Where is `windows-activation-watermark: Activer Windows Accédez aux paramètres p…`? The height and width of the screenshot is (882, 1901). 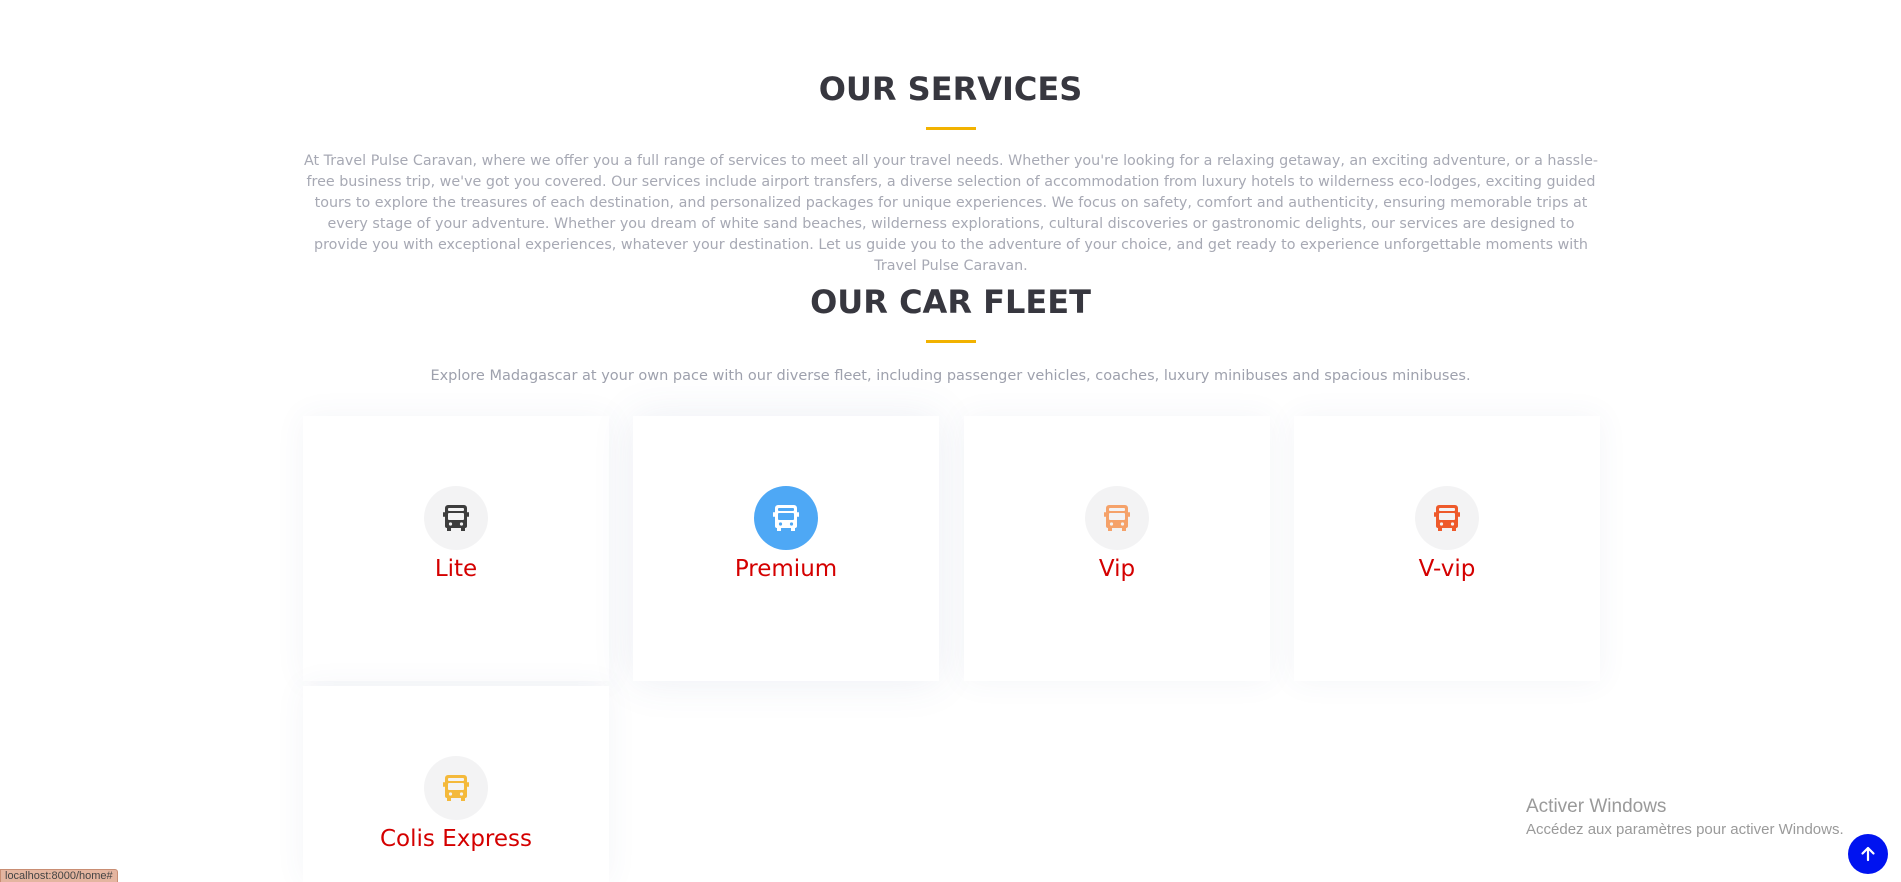 windows-activation-watermark: Activer Windows Accédez aux paramètres p… is located at coordinates (1685, 817).